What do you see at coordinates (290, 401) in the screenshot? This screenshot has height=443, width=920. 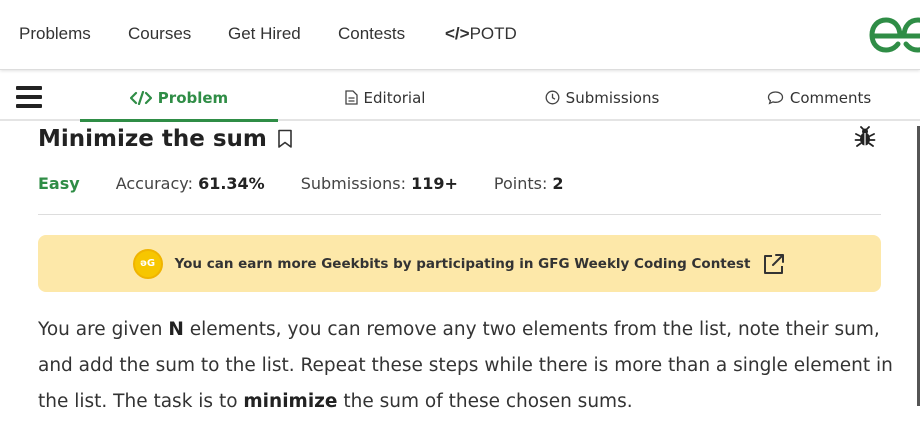 I see `desc-bold-minimize: minimize` at bounding box center [290, 401].